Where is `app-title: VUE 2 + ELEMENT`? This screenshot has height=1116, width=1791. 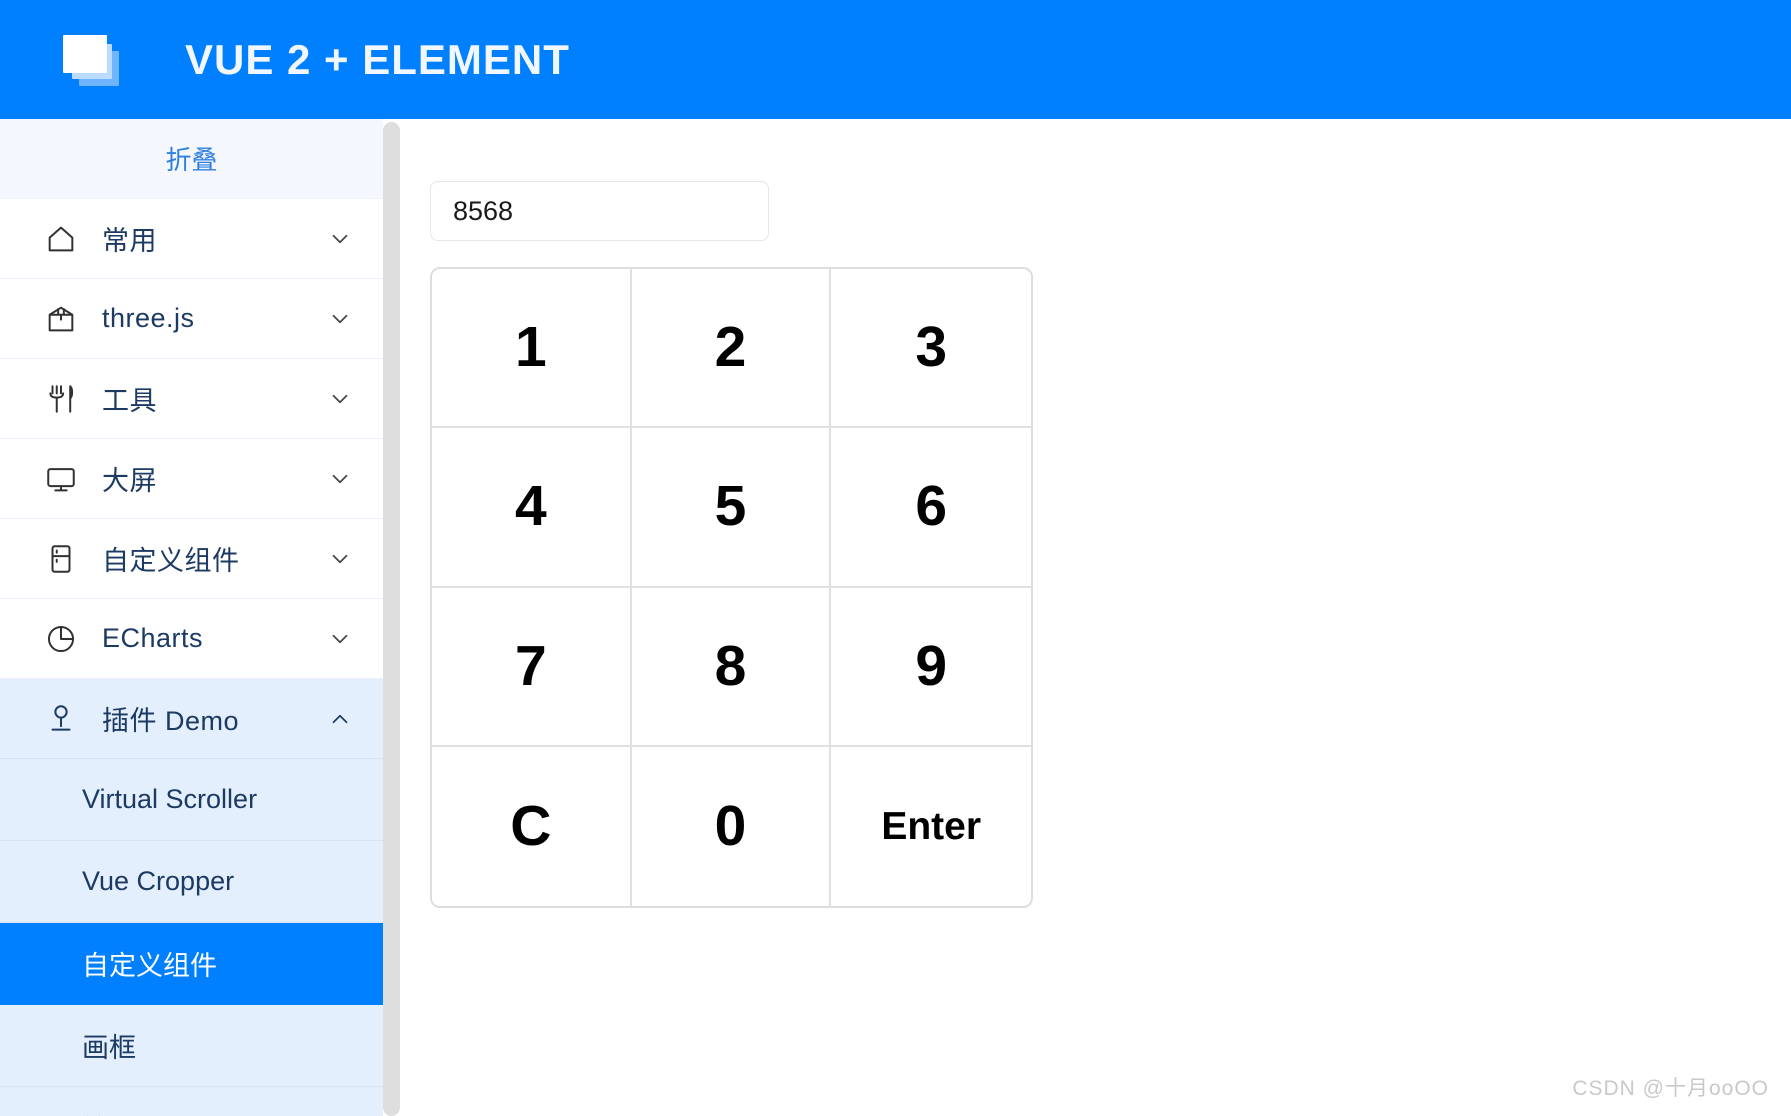 app-title: VUE 2 + ELEMENT is located at coordinates (377, 59).